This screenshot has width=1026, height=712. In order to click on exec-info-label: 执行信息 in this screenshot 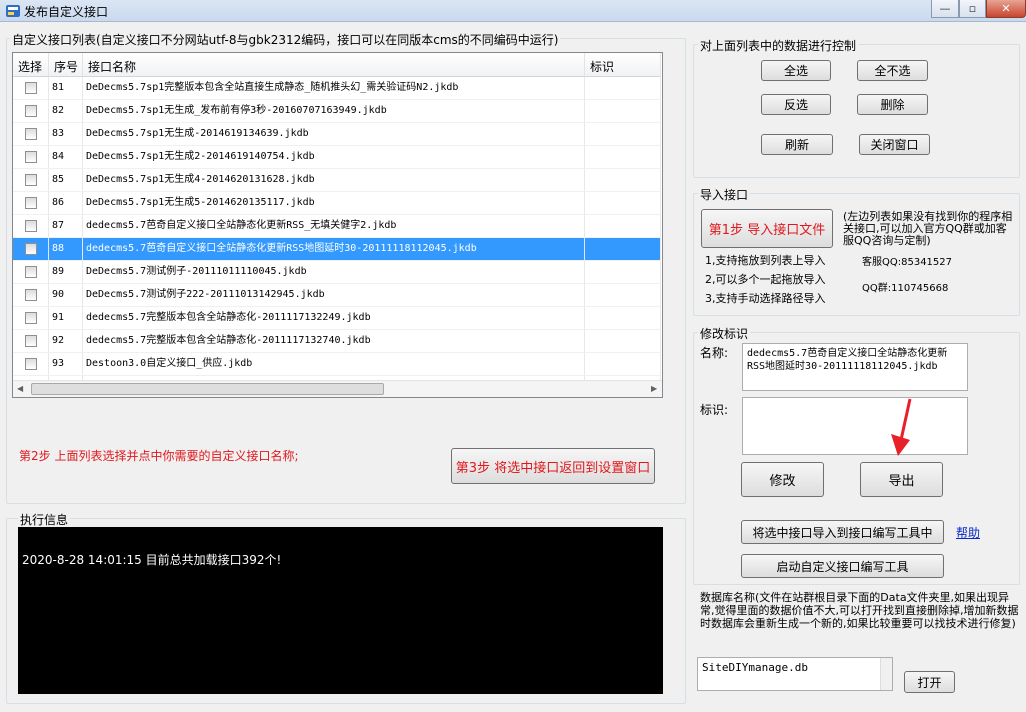, I will do `click(44, 519)`.